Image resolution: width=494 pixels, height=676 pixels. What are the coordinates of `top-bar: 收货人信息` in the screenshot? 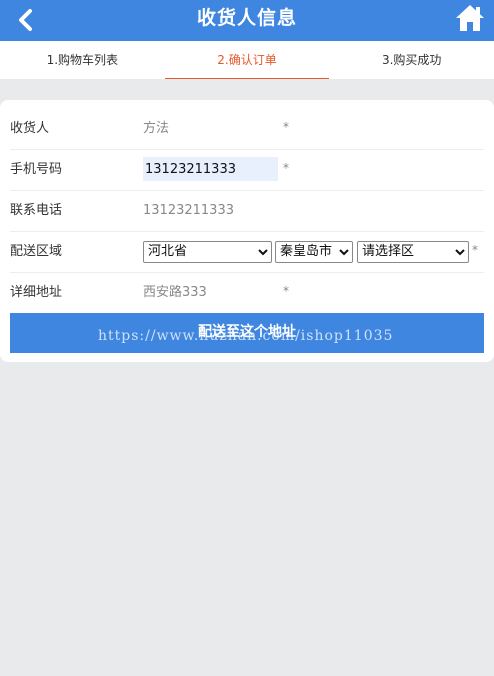 It's located at (247, 20).